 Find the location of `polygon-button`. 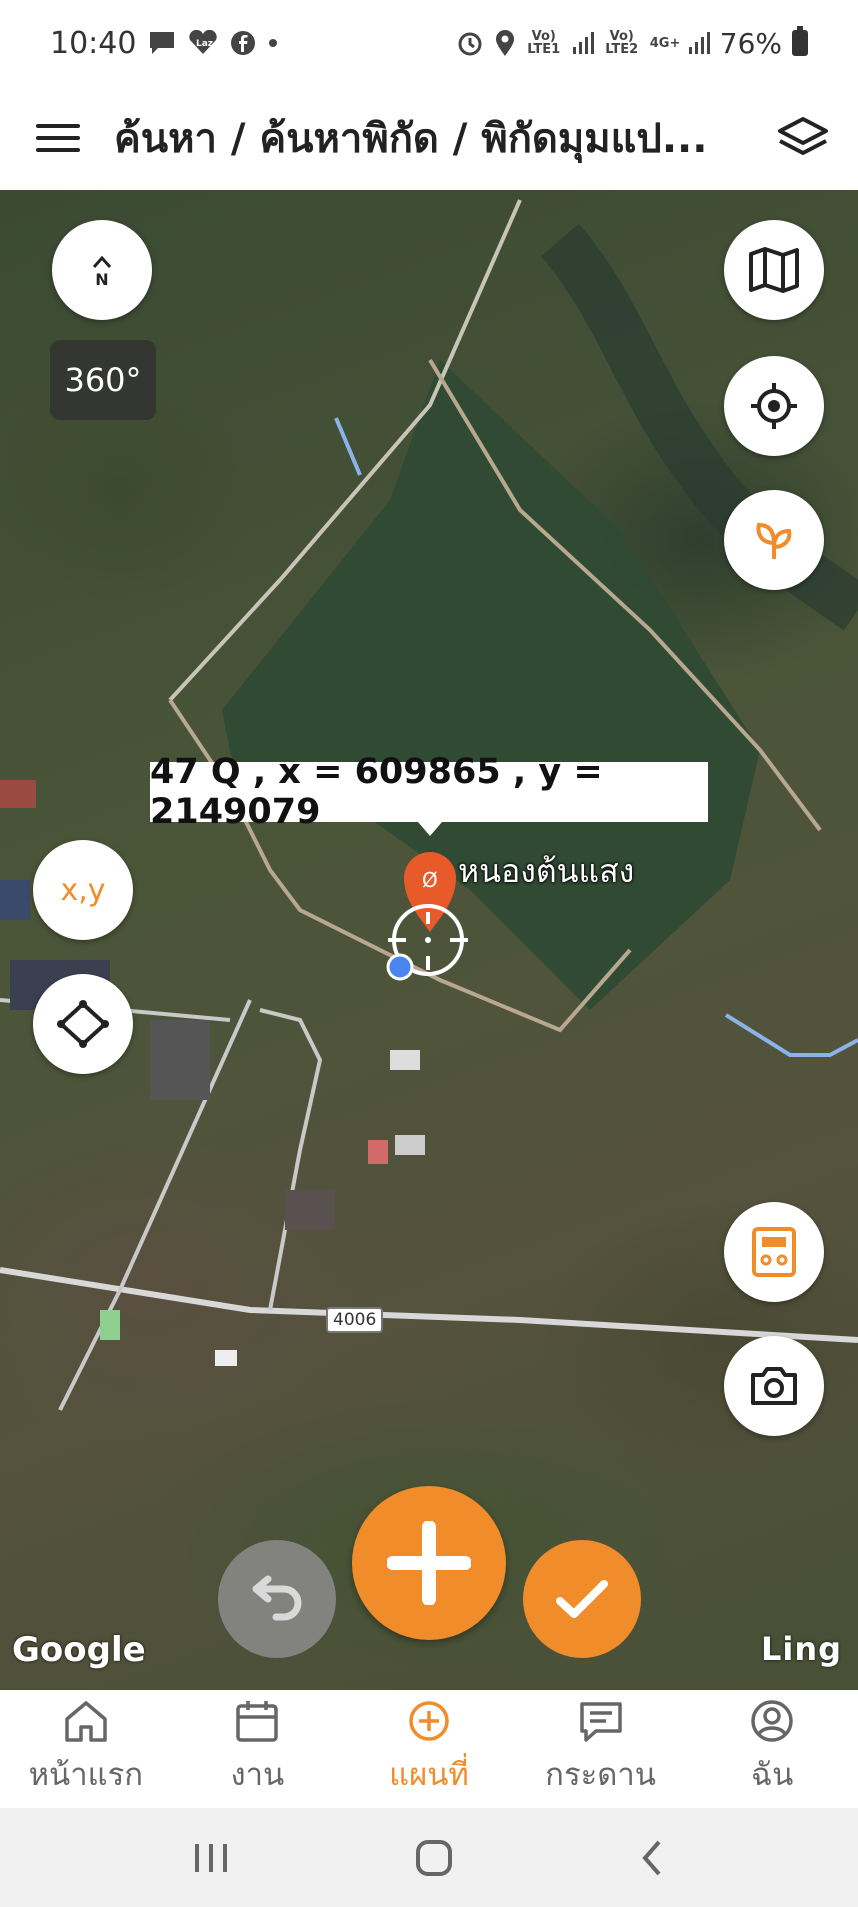

polygon-button is located at coordinates (83, 1024).